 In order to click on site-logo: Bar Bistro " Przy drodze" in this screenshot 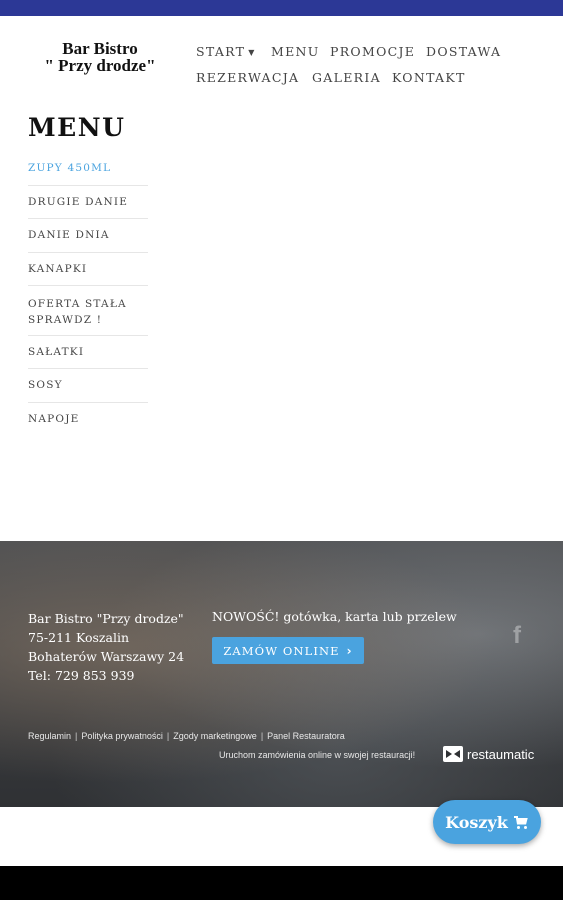, I will do `click(100, 57)`.